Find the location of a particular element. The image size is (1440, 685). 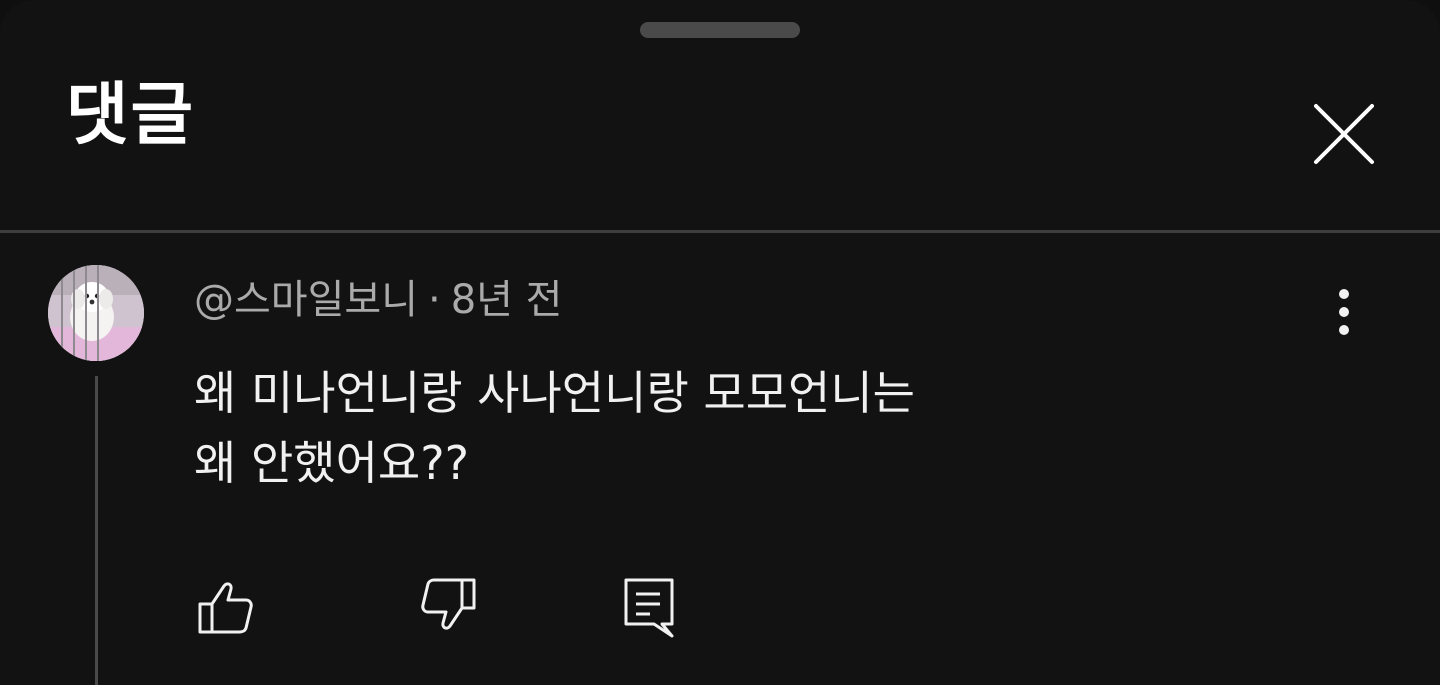

thumbs-down-icon is located at coordinates (448, 604).